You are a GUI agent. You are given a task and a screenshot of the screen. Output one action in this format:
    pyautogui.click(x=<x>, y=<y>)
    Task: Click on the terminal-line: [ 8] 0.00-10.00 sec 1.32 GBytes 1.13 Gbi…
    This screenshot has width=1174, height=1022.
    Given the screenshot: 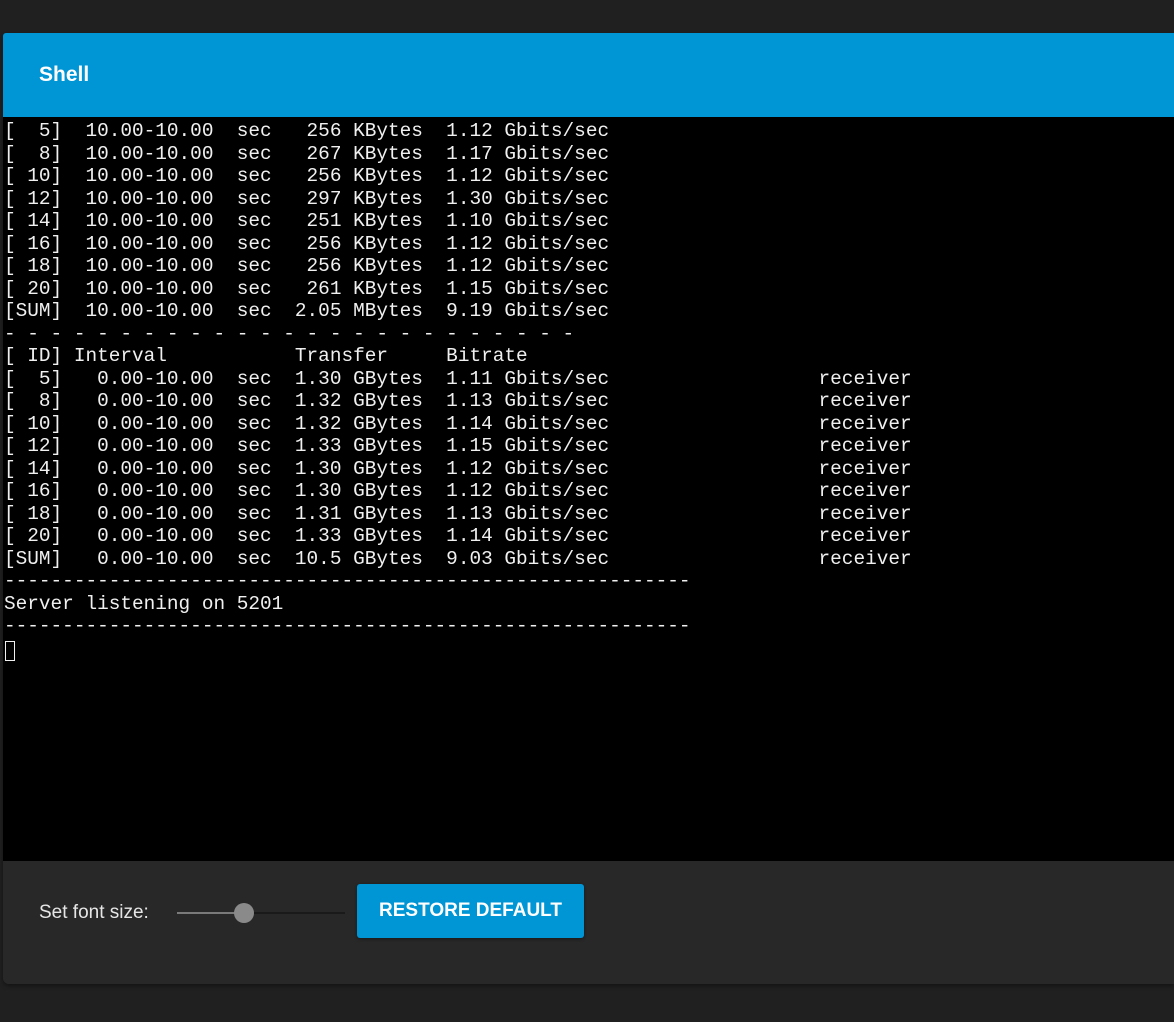 What is the action you would take?
    pyautogui.click(x=458, y=401)
    